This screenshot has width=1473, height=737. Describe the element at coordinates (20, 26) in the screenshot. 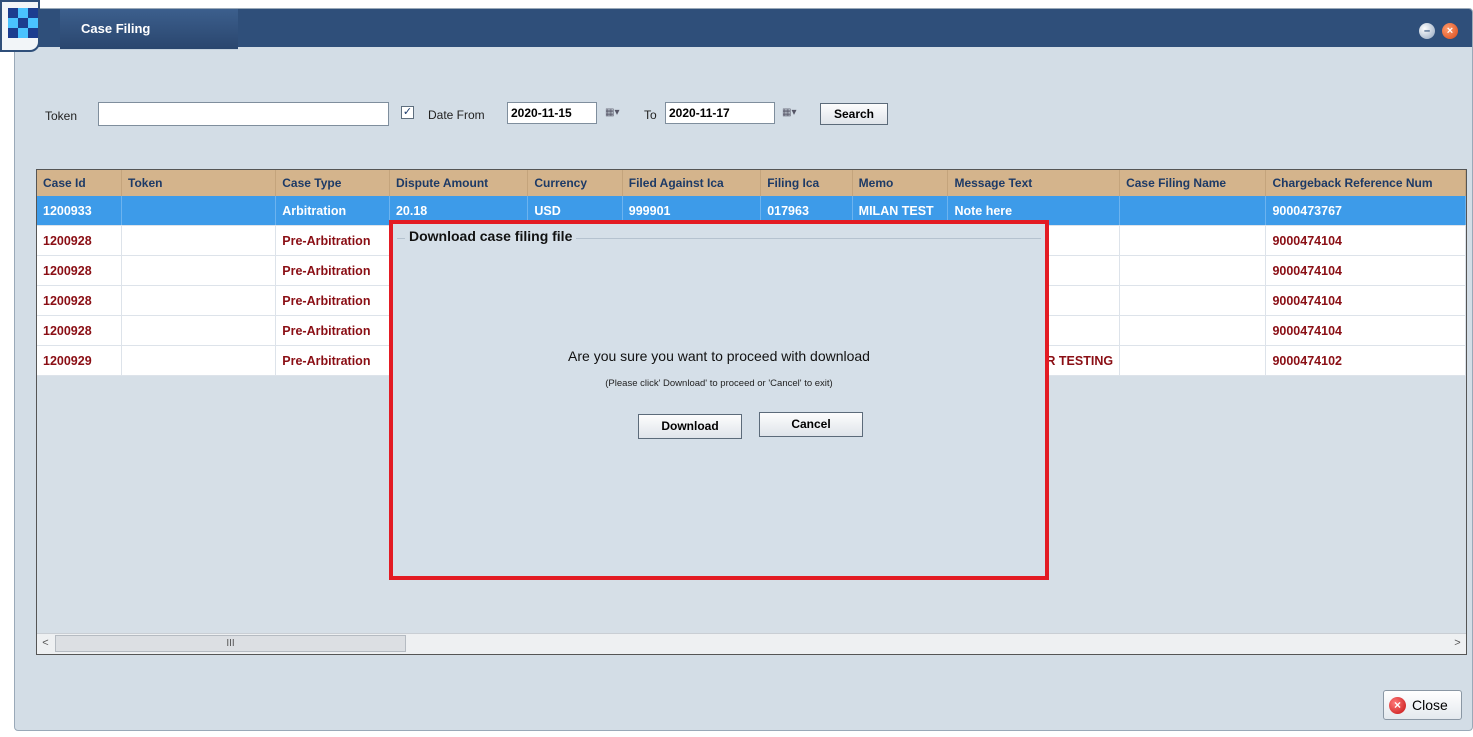

I see `app-logo-icon` at that location.